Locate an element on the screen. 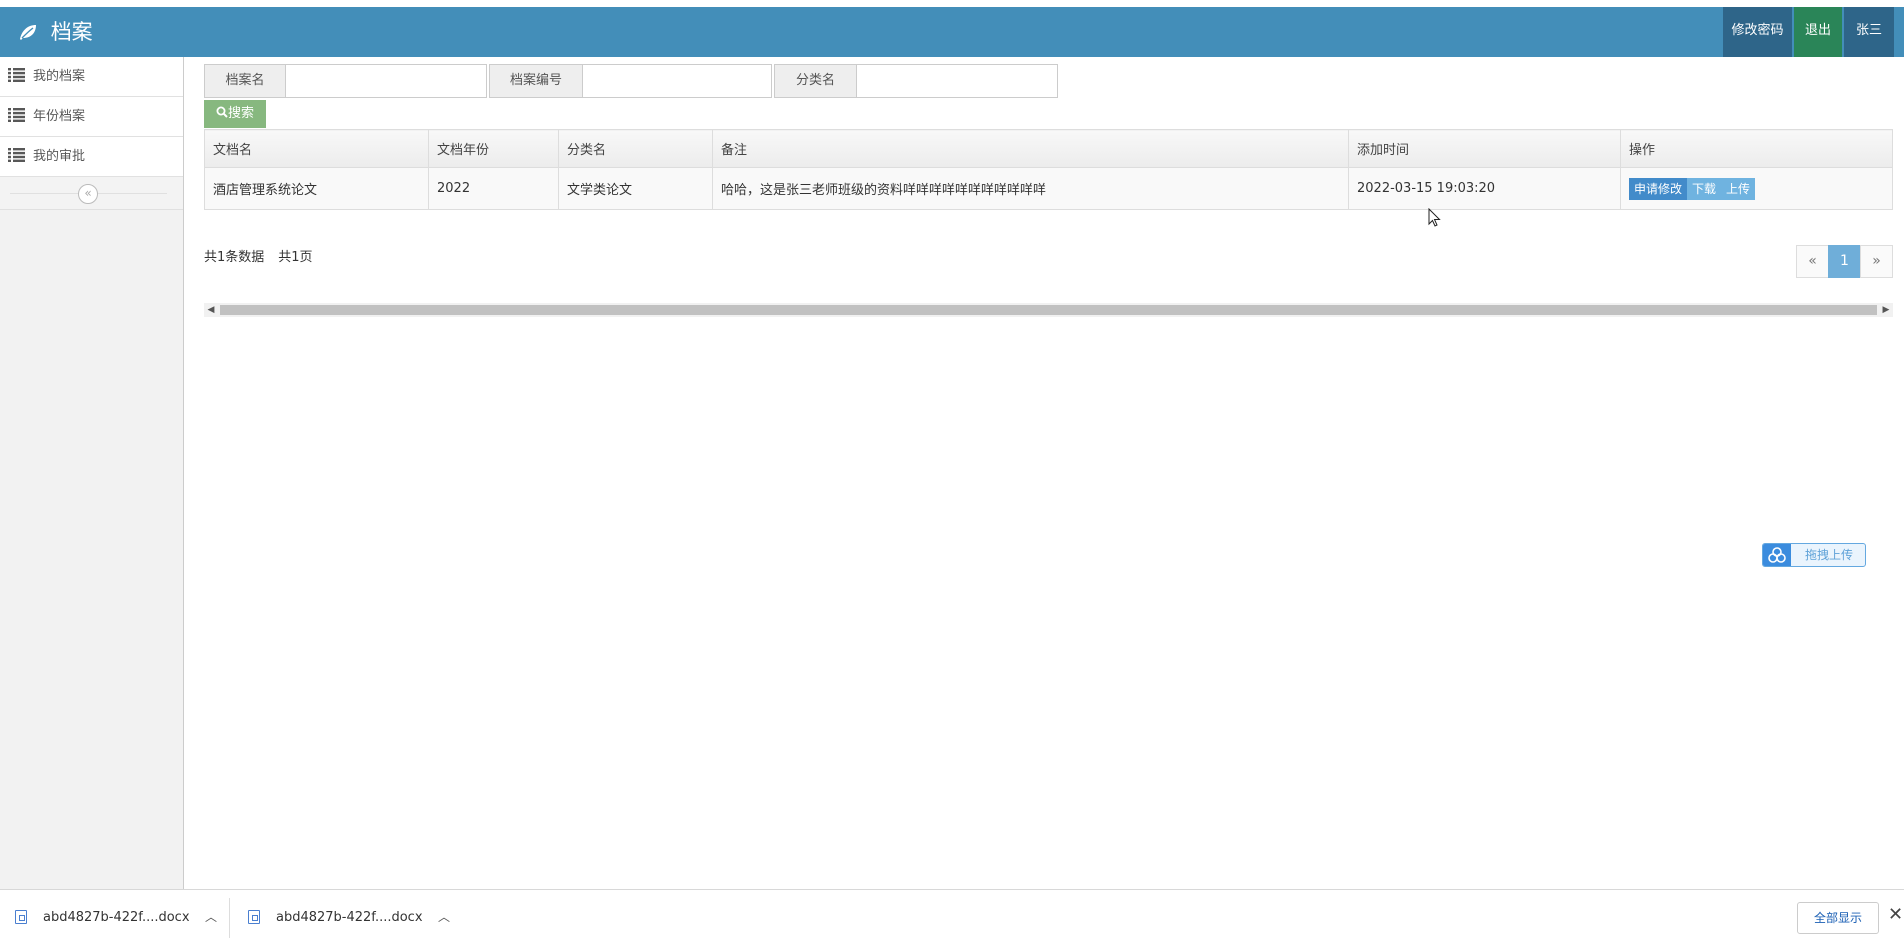  top-navbar: 档案 修改密码 退出 张三 is located at coordinates (952, 32).